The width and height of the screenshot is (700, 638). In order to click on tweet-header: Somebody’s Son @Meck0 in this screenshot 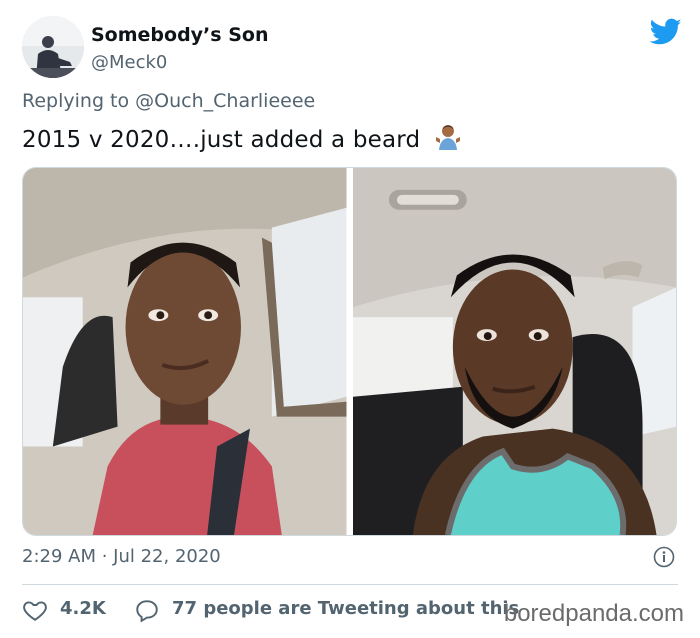, I will do `click(352, 47)`.